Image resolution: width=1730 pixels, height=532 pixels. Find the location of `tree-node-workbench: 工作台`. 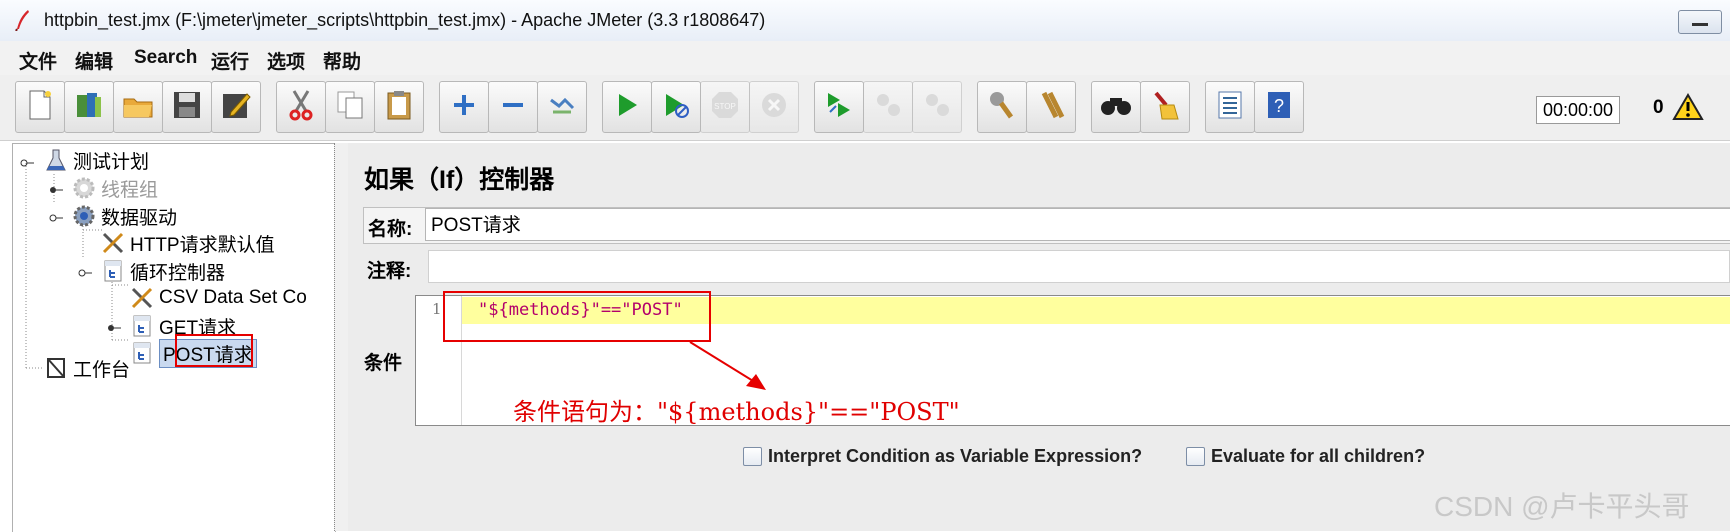

tree-node-workbench: 工作台 is located at coordinates (86, 368).